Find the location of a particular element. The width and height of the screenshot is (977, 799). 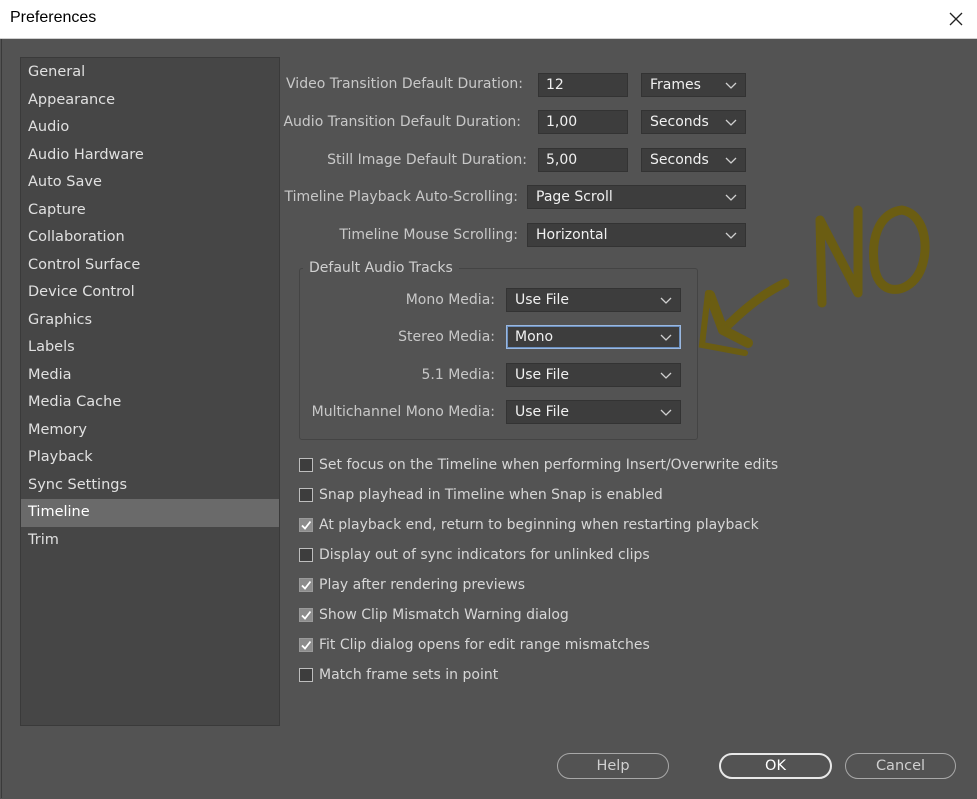

mouse-scroll-label: Timeline Mouse Scrolling: is located at coordinates (428, 235).